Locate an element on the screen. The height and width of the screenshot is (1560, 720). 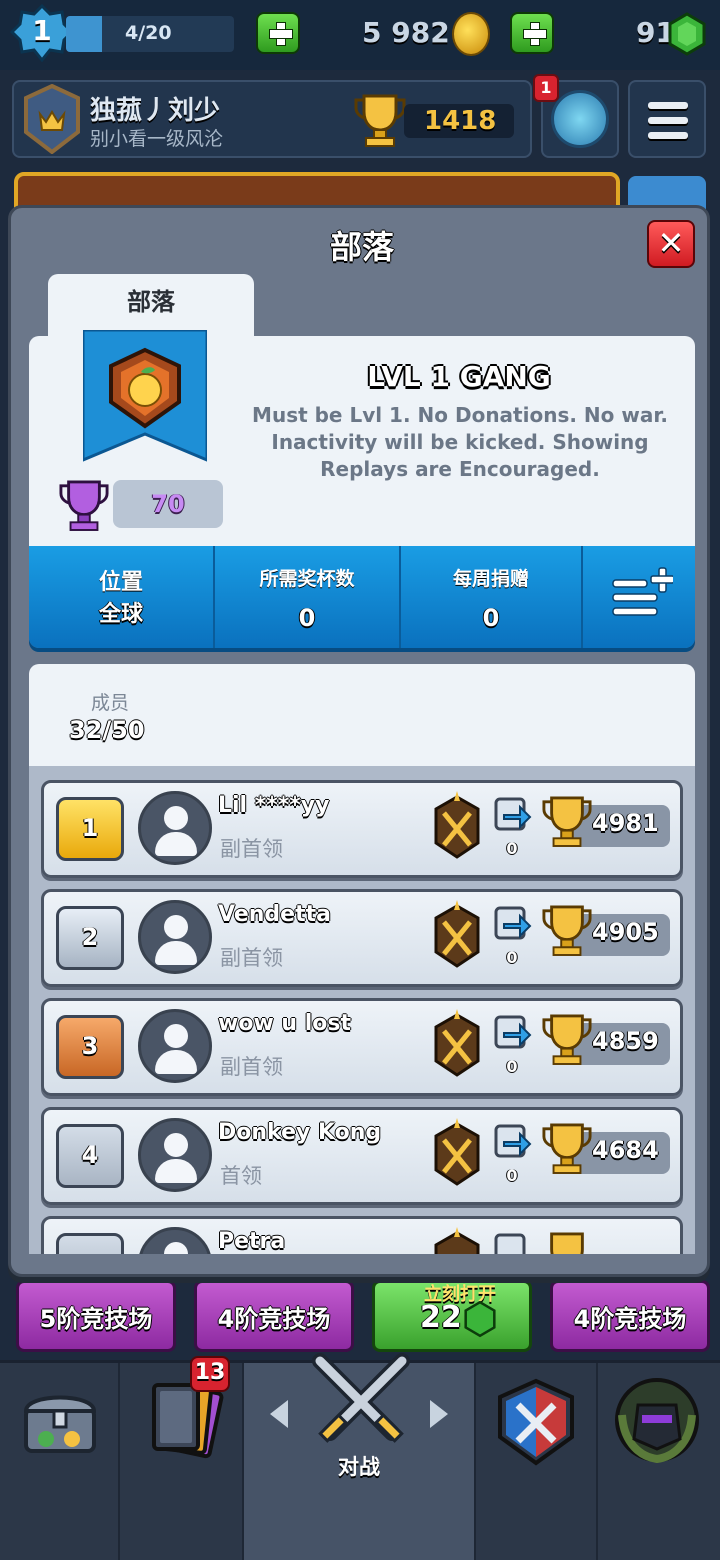
nav-events is located at coordinates (659, 1461).